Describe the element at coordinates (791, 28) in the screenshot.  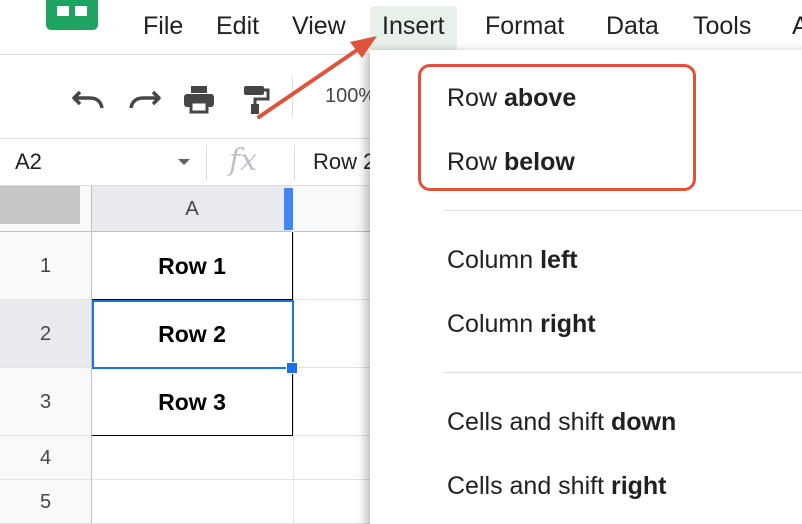
I see `menu-extensions: A` at that location.